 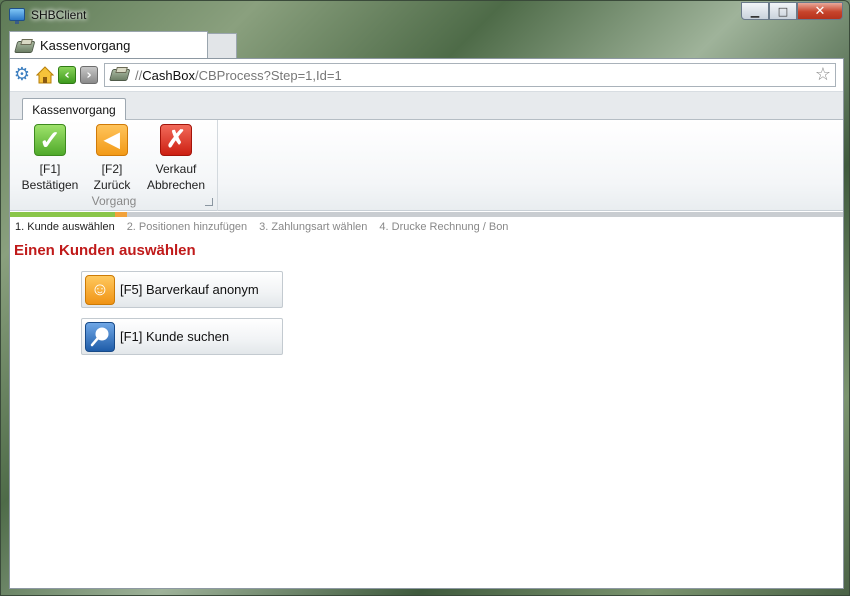 I want to click on new-tab-button, so click(x=222, y=46).